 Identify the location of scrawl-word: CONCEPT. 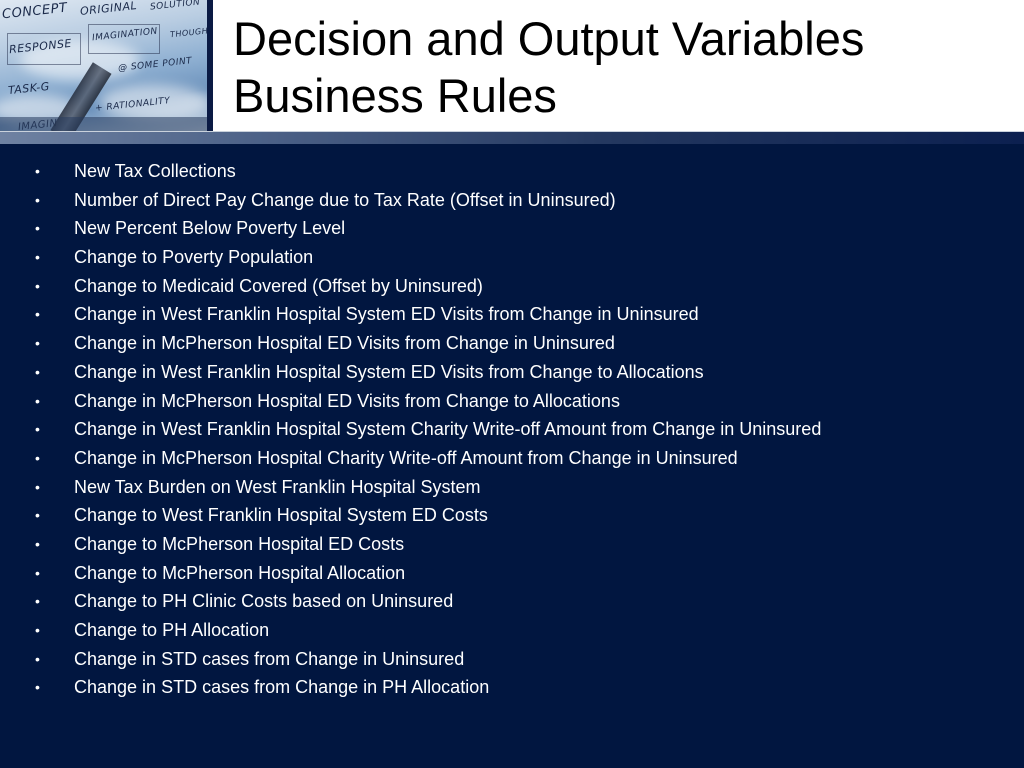
(35, 11).